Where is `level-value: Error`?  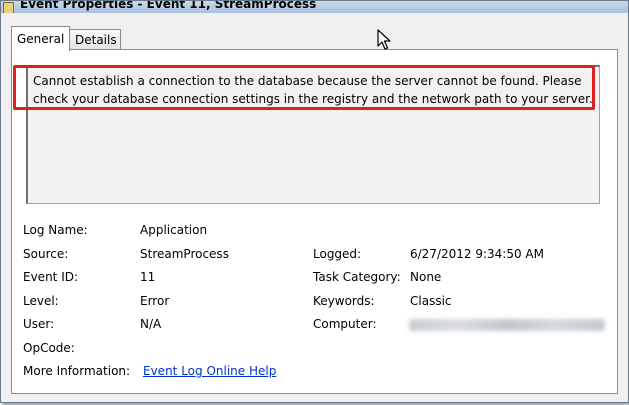
level-value: Error is located at coordinates (155, 301).